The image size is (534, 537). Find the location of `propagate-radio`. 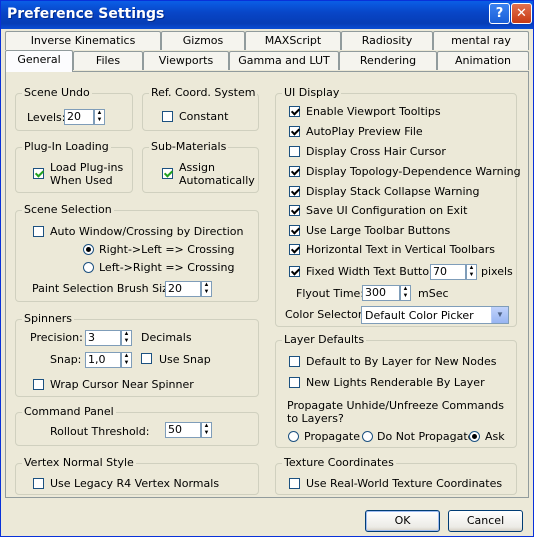

propagate-radio is located at coordinates (293, 436).